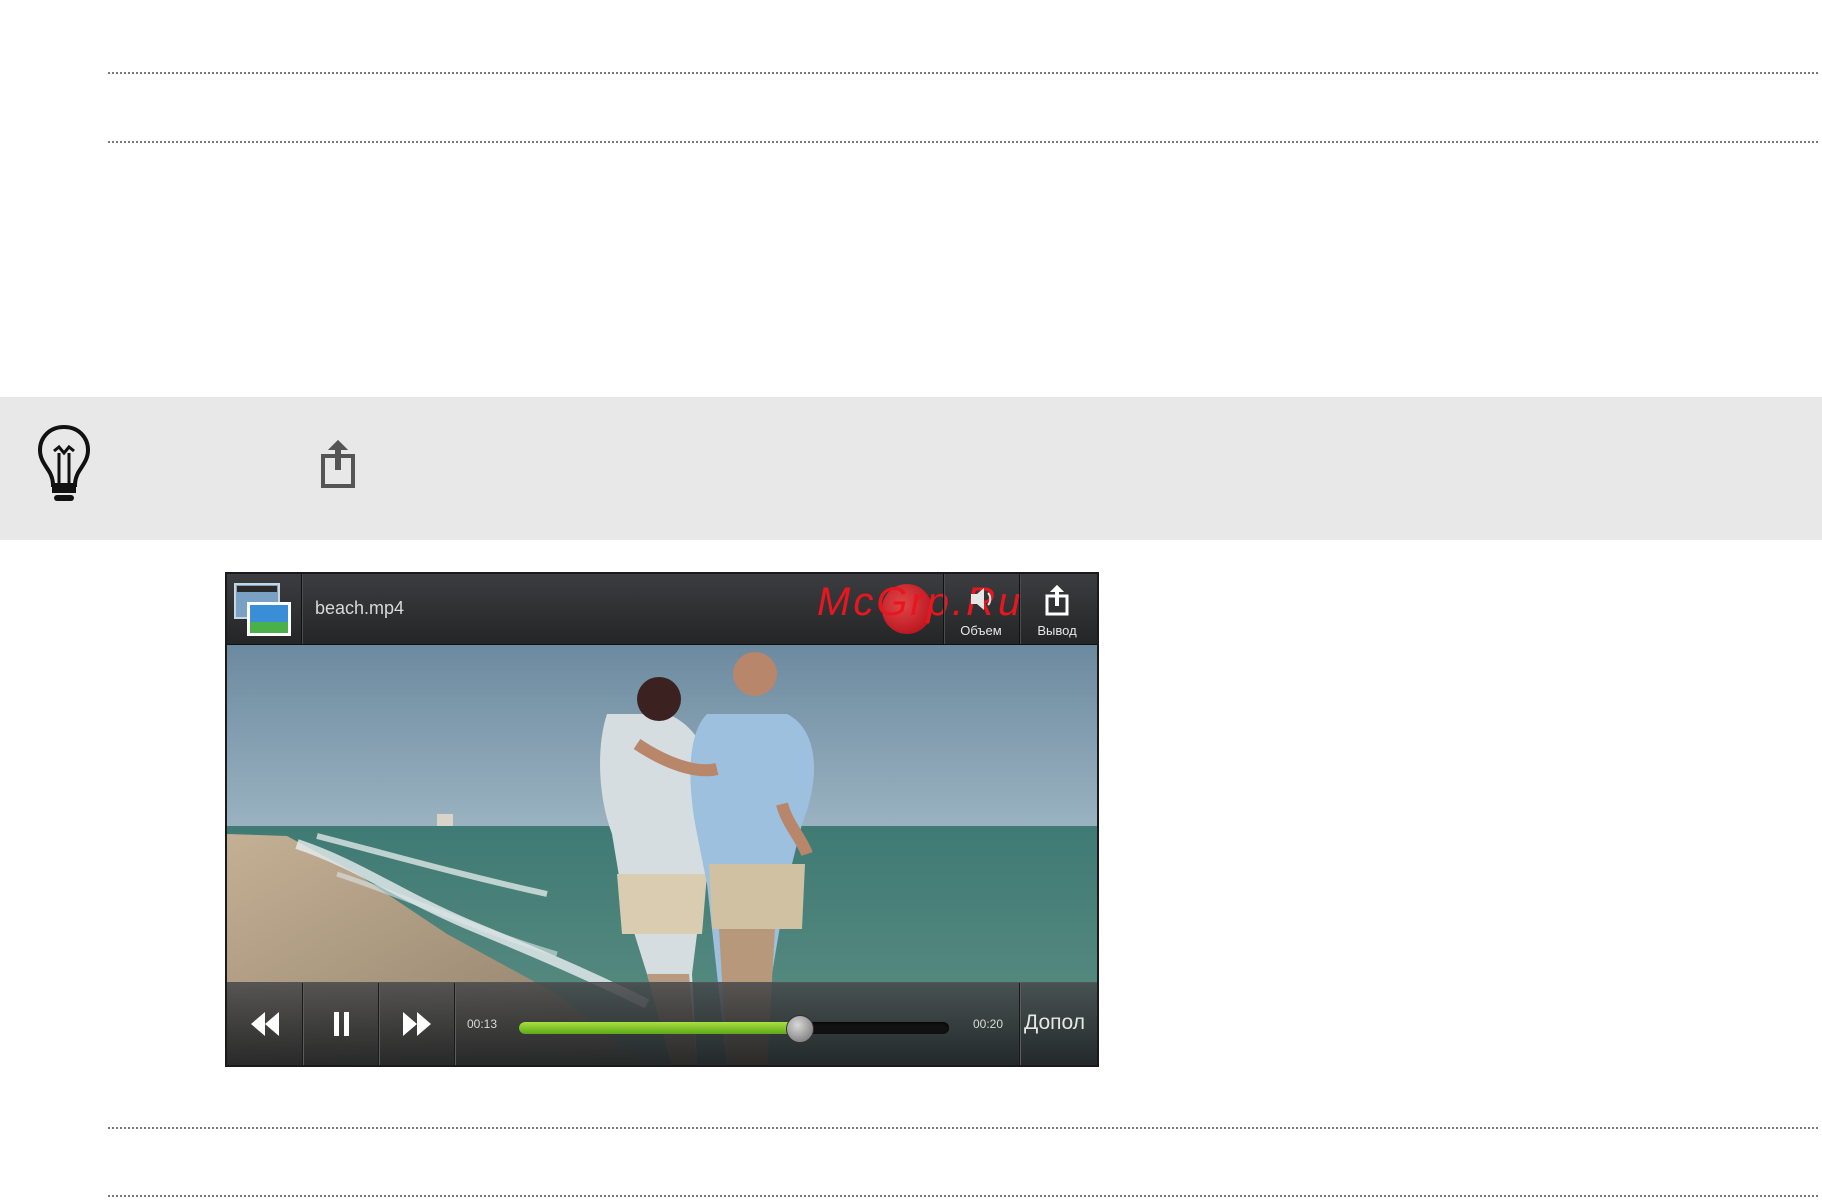 The image size is (1822, 1200). I want to click on rewind-button, so click(265, 1024).